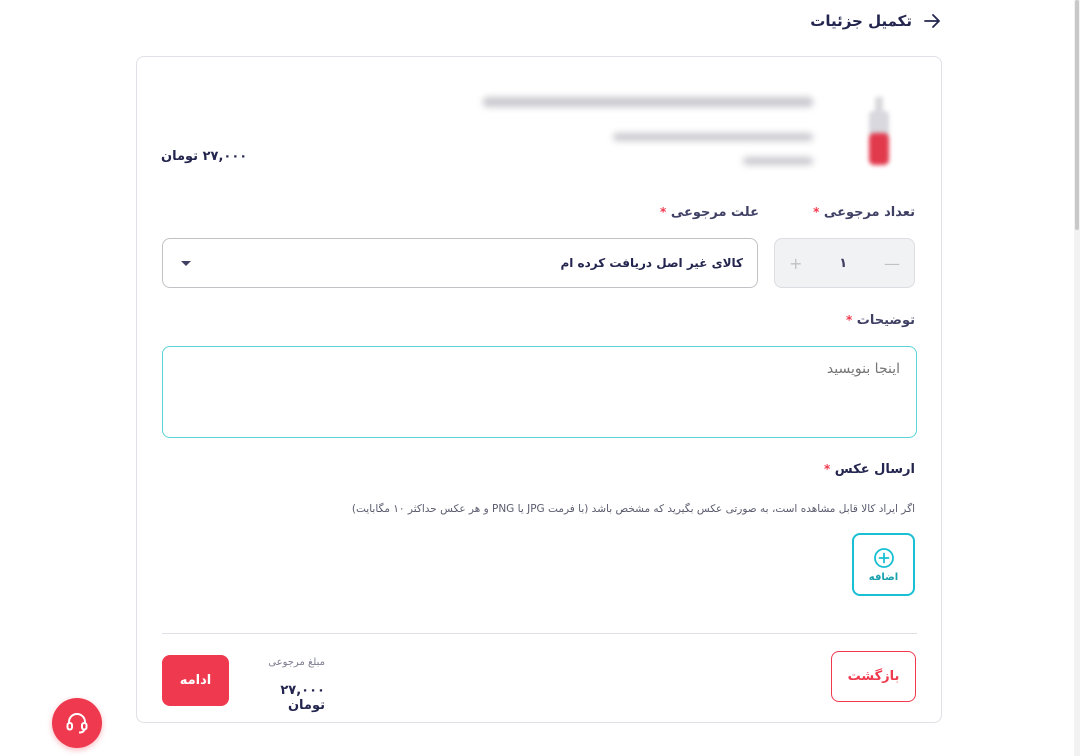  I want to click on divider, so click(539, 633).